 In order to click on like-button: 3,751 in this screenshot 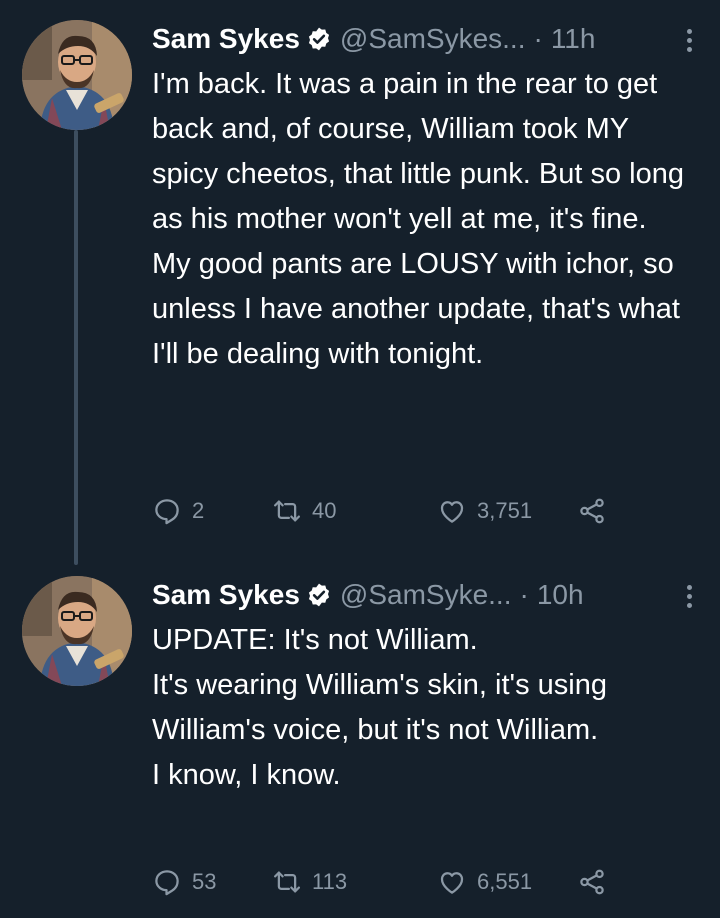, I will do `click(507, 511)`.